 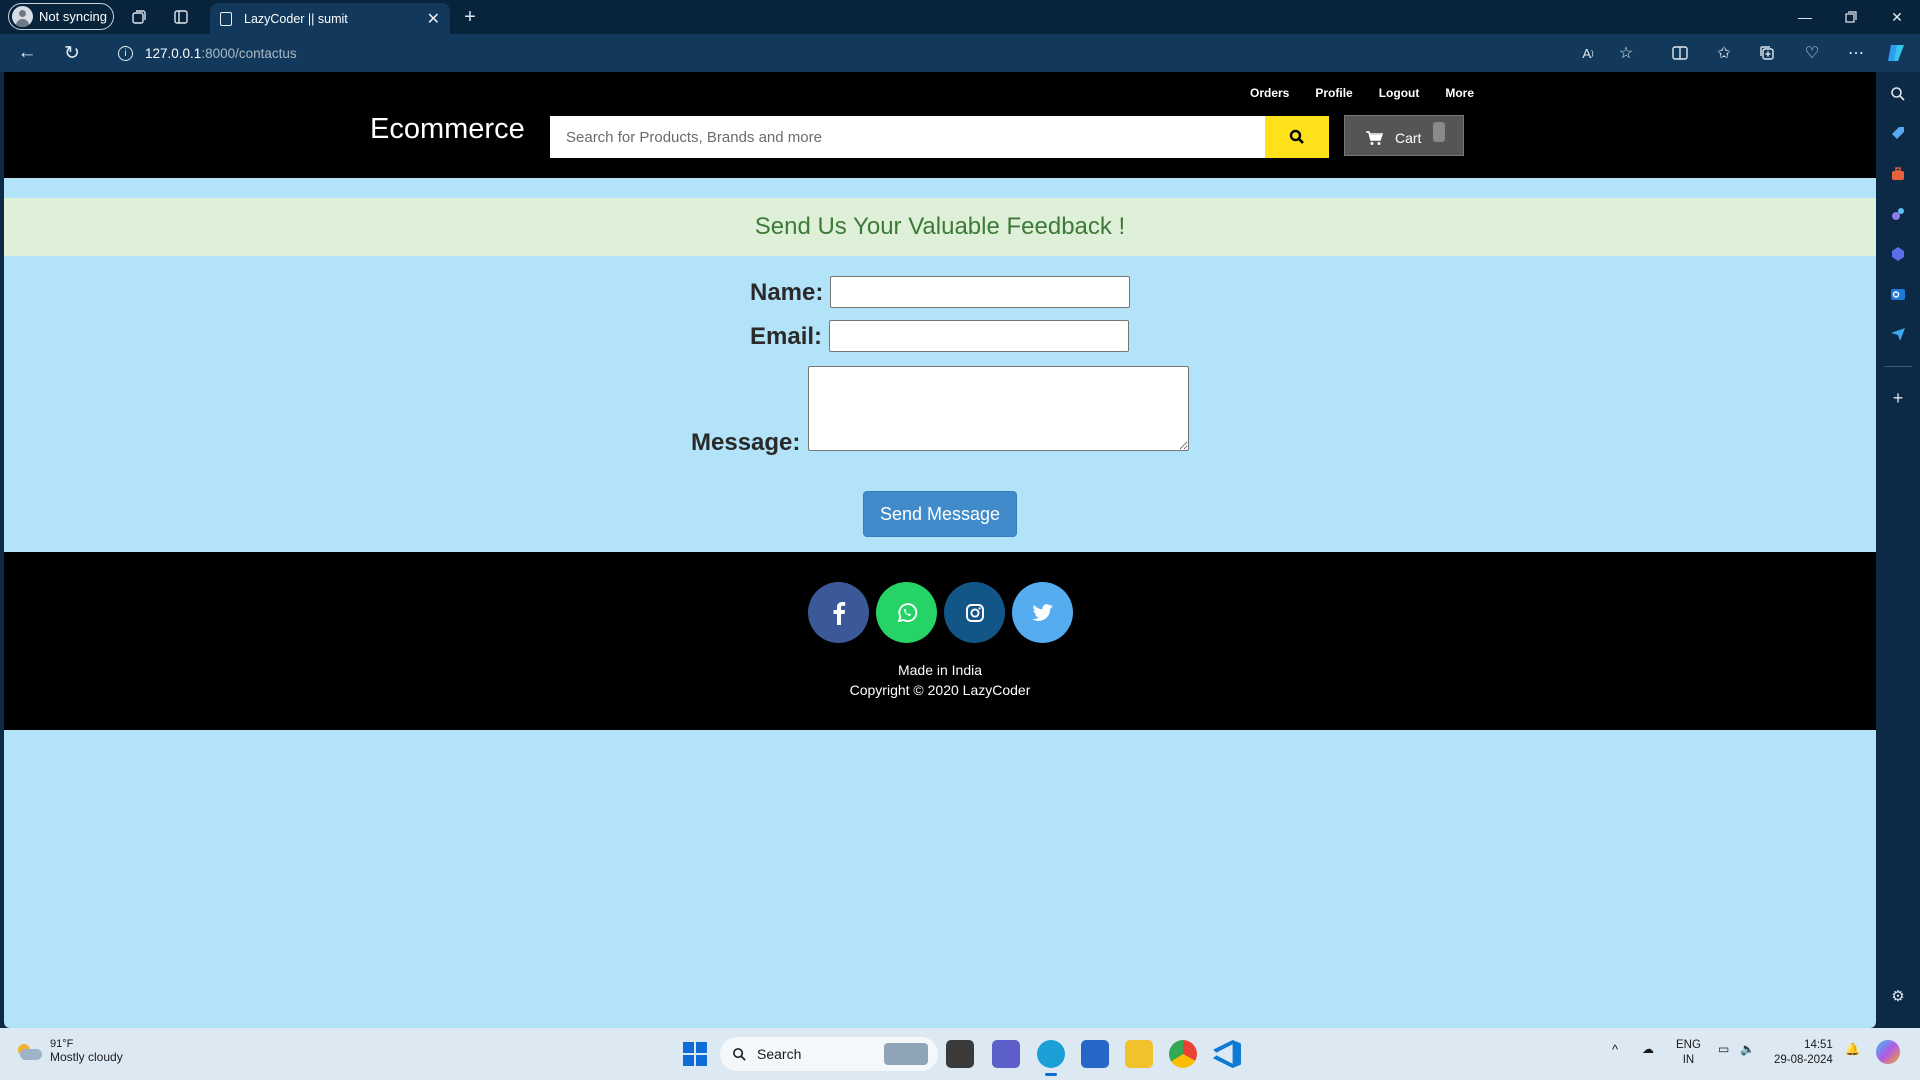 I want to click on twitter-icon, so click(x=1042, y=612).